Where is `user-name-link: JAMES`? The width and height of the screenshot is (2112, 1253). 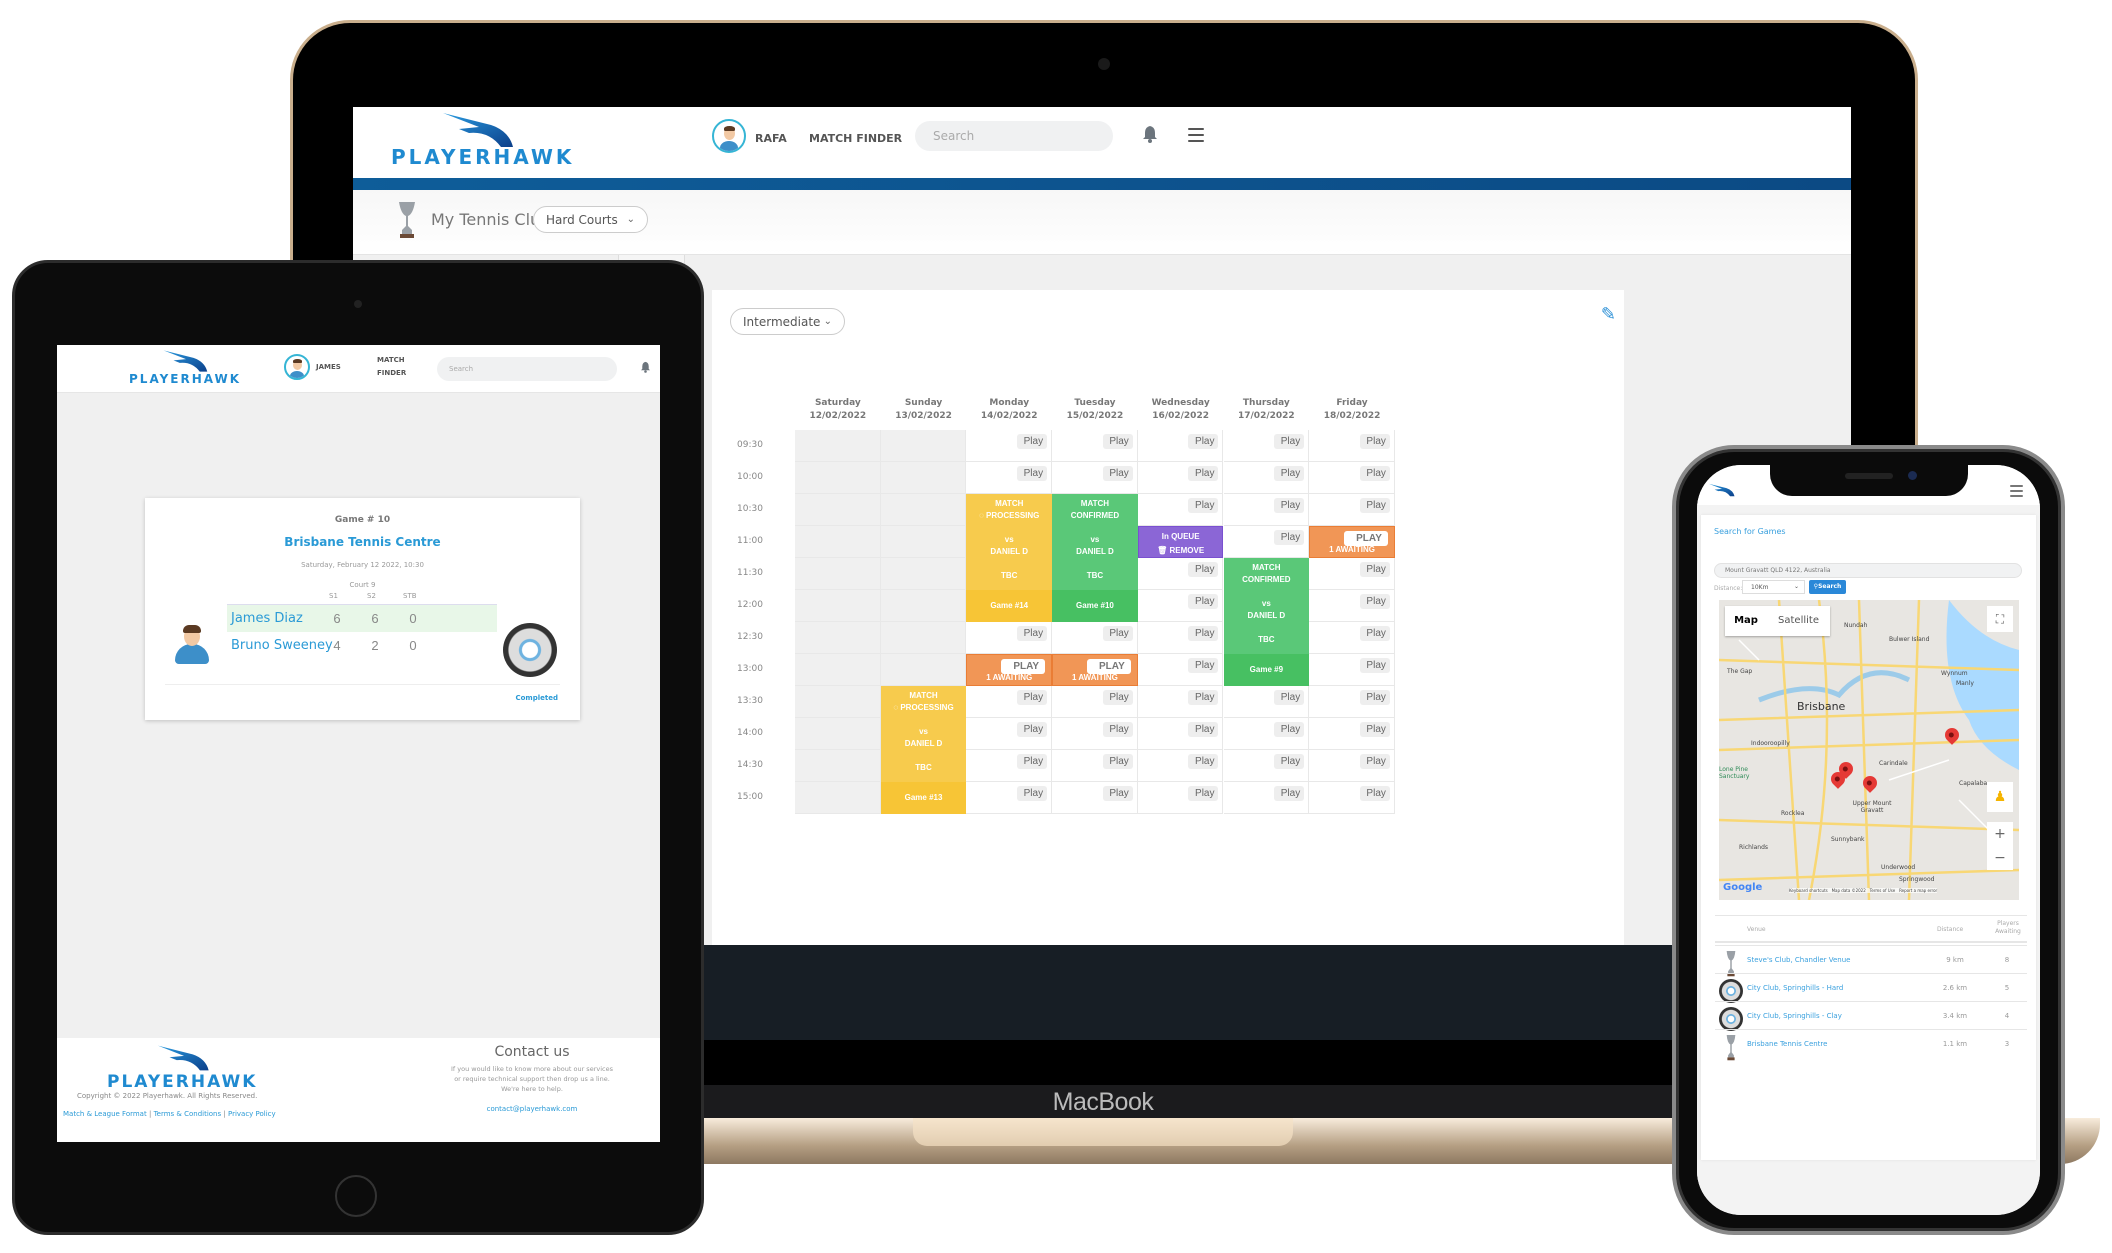 user-name-link: JAMES is located at coordinates (328, 367).